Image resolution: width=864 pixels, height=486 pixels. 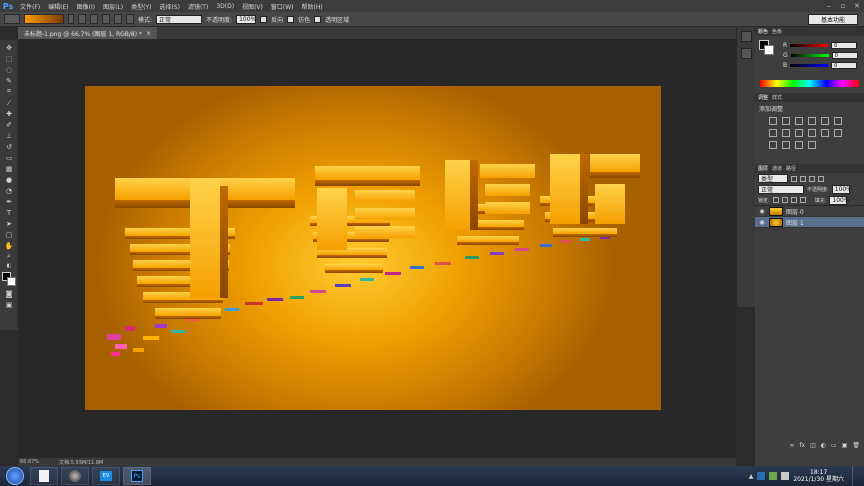 What do you see at coordinates (786, 145) in the screenshot?
I see `threshold-icon` at bounding box center [786, 145].